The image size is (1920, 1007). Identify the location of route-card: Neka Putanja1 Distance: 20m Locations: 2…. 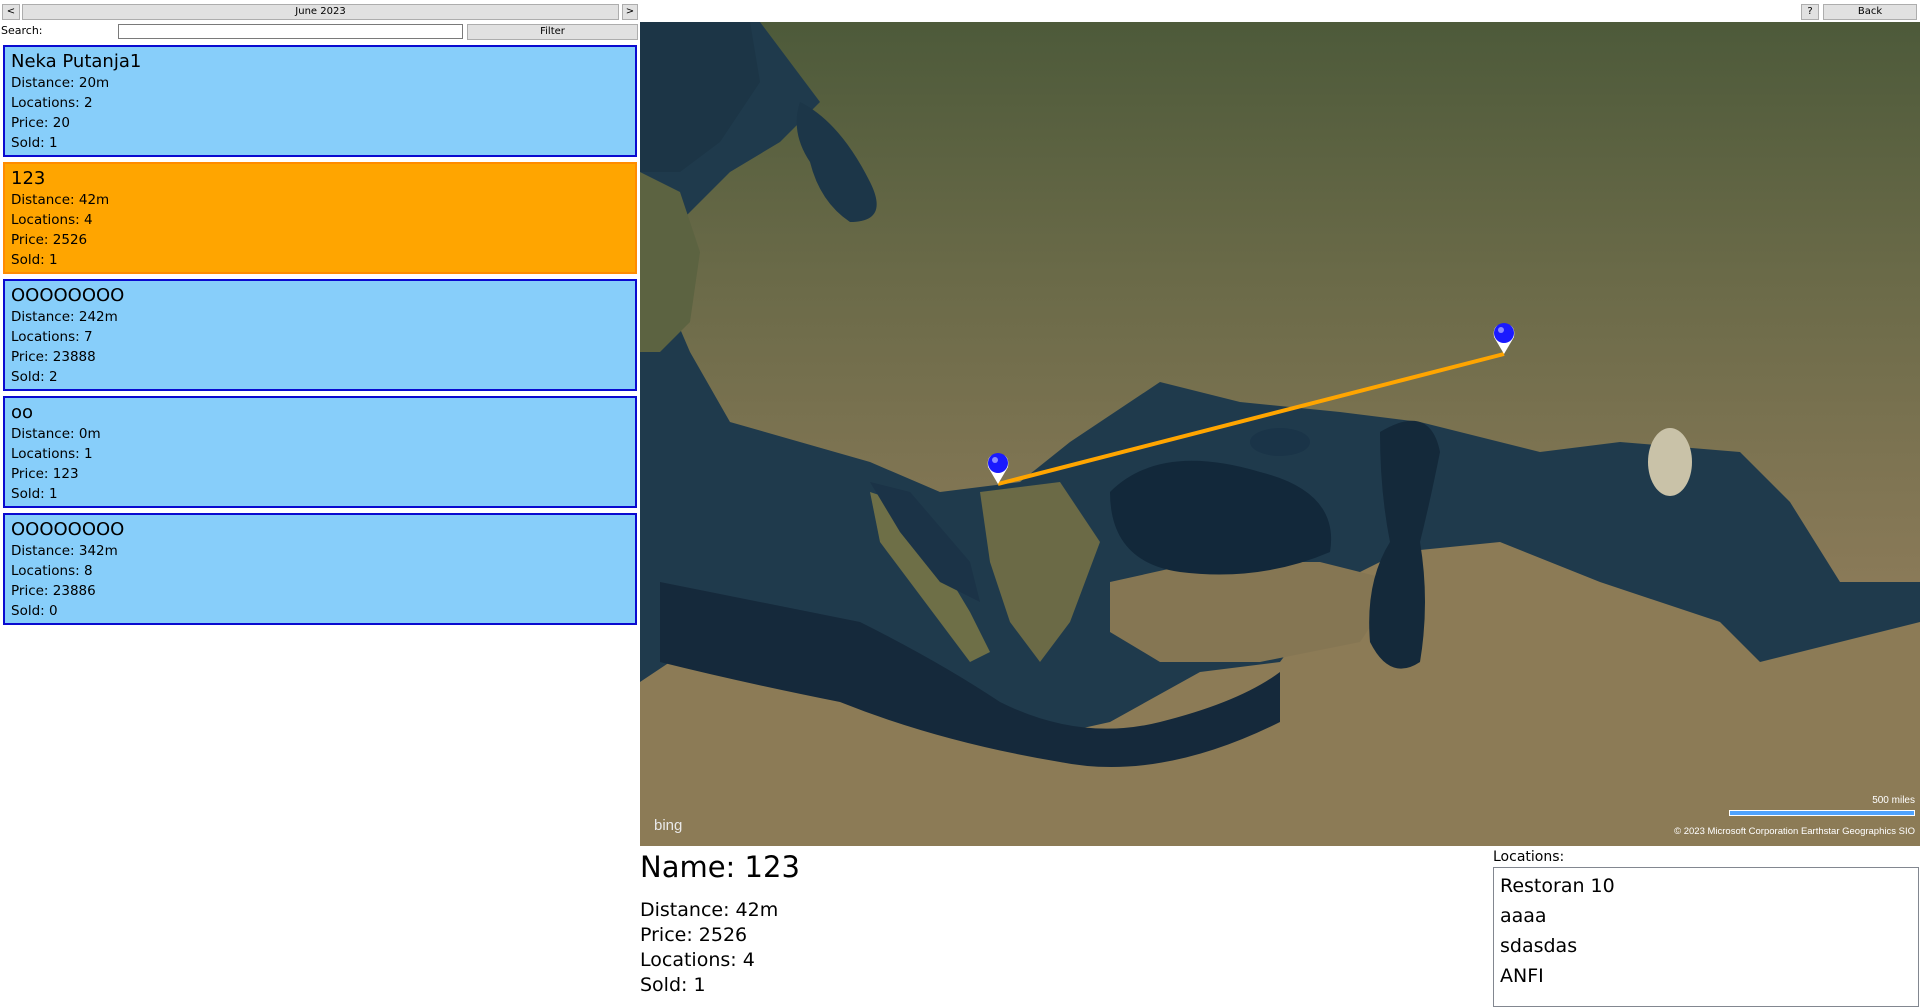
(320, 101).